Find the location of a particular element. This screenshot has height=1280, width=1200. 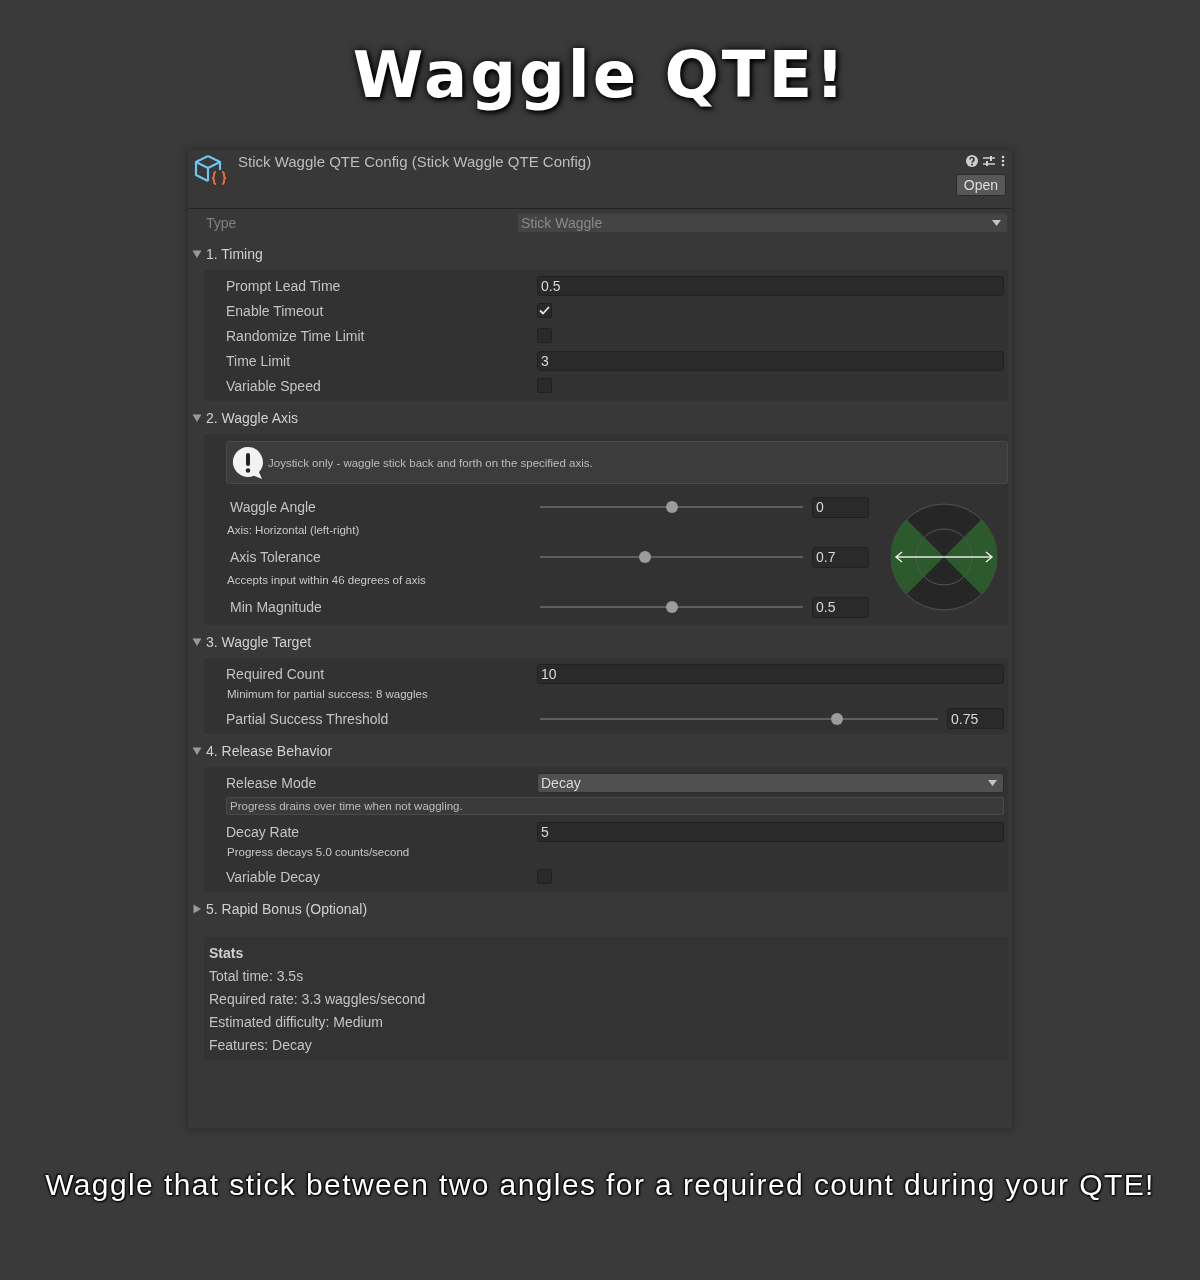

page-title: Waggle QTE! is located at coordinates (600, 75).